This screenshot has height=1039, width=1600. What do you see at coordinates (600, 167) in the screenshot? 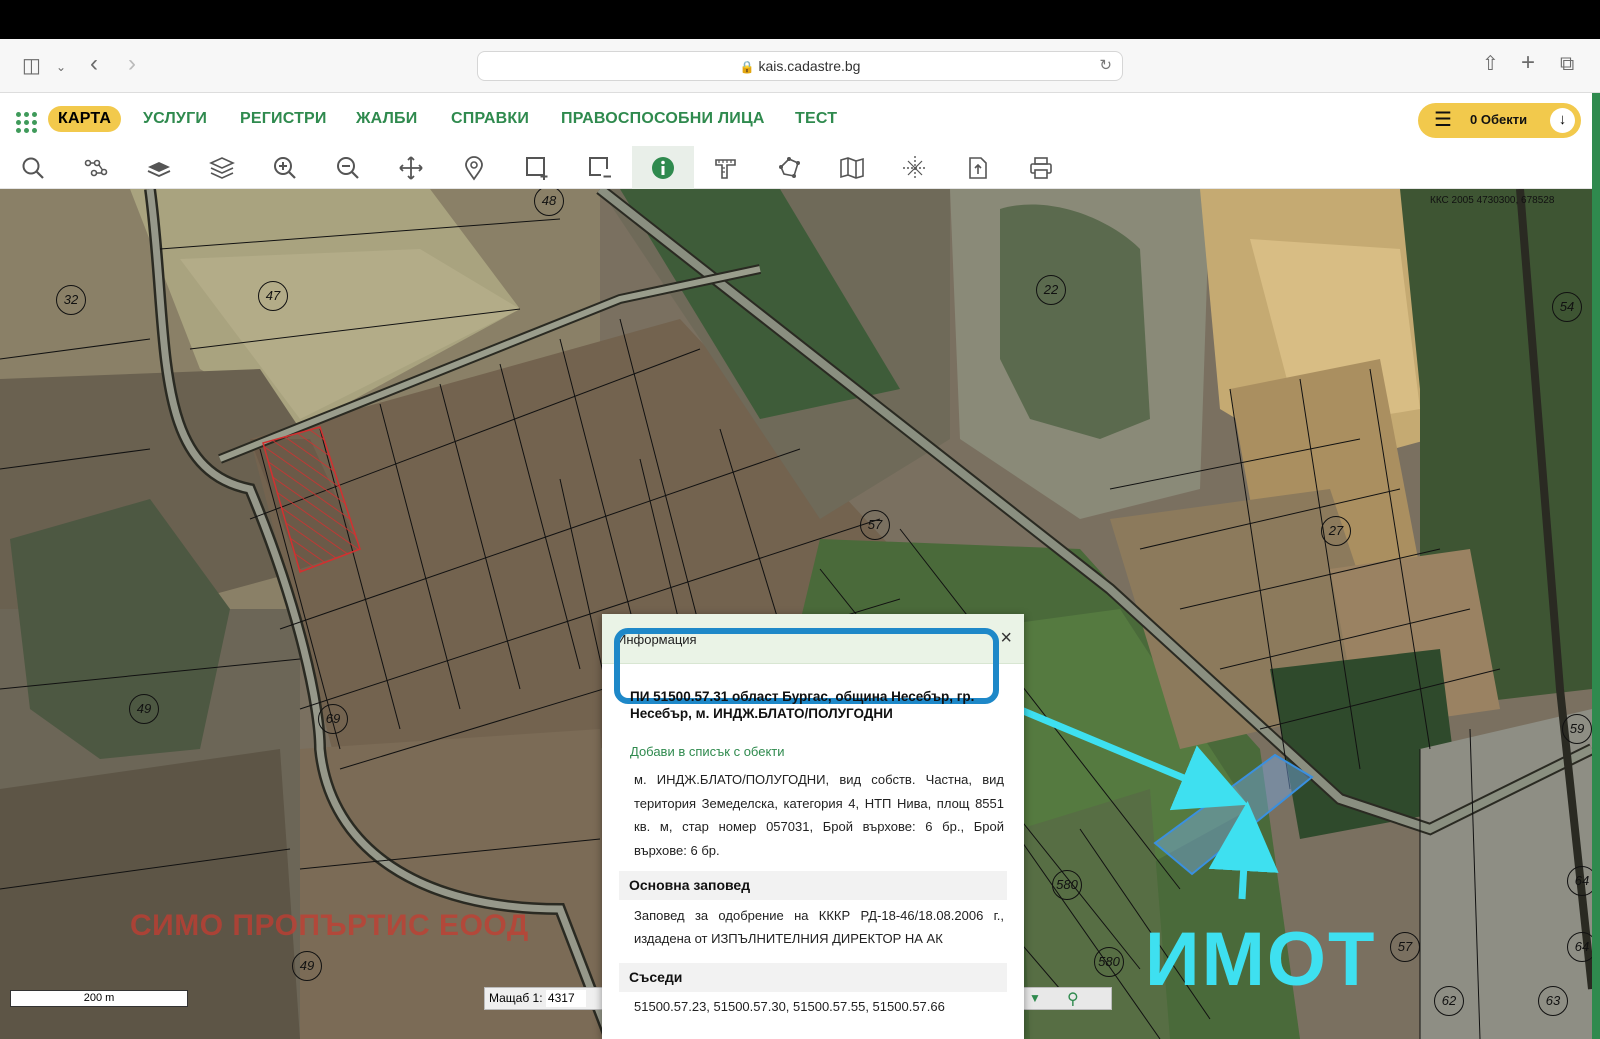
I see `select-rect-remove-icon` at bounding box center [600, 167].